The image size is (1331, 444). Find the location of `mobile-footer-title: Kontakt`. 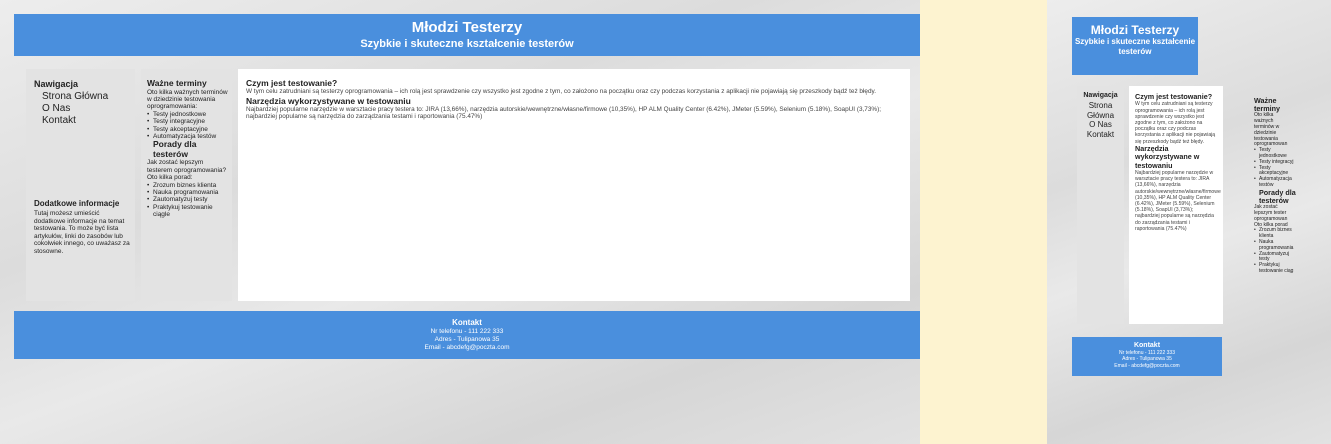

mobile-footer-title: Kontakt is located at coordinates (1147, 345).